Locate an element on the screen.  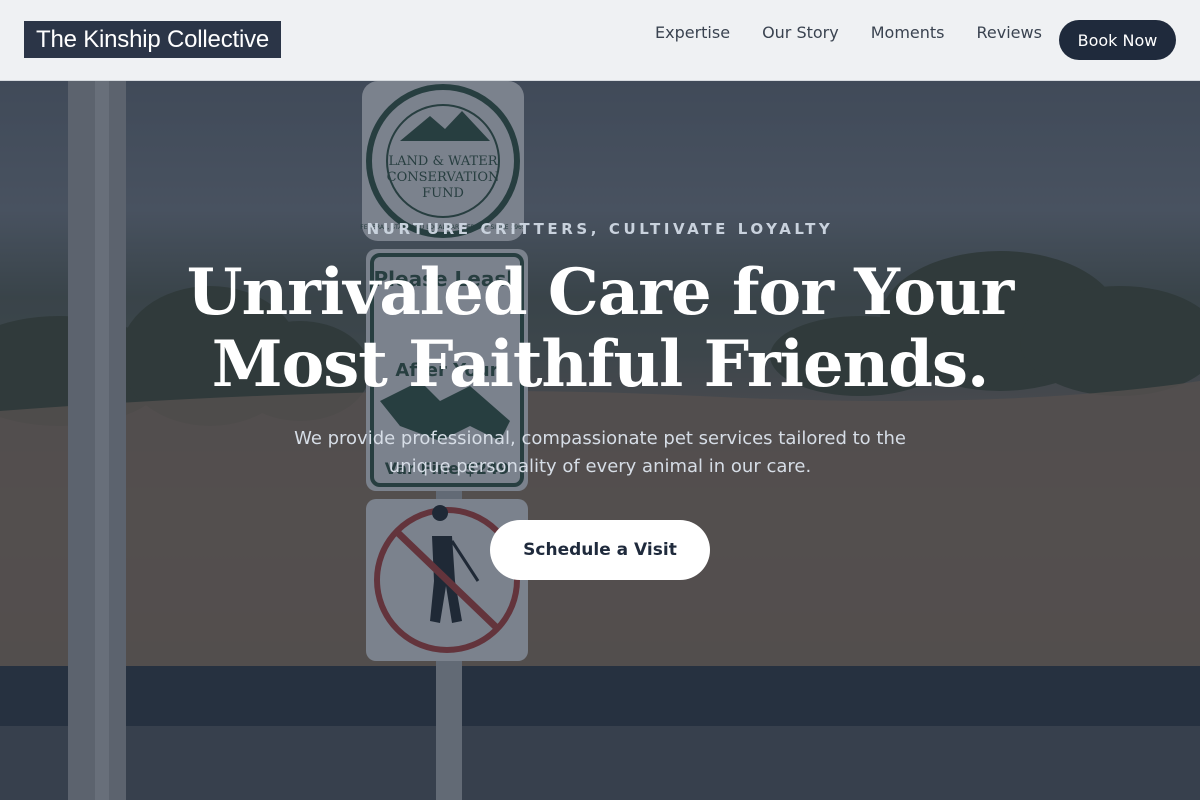
nav-link-moments: Moments is located at coordinates (908, 33).